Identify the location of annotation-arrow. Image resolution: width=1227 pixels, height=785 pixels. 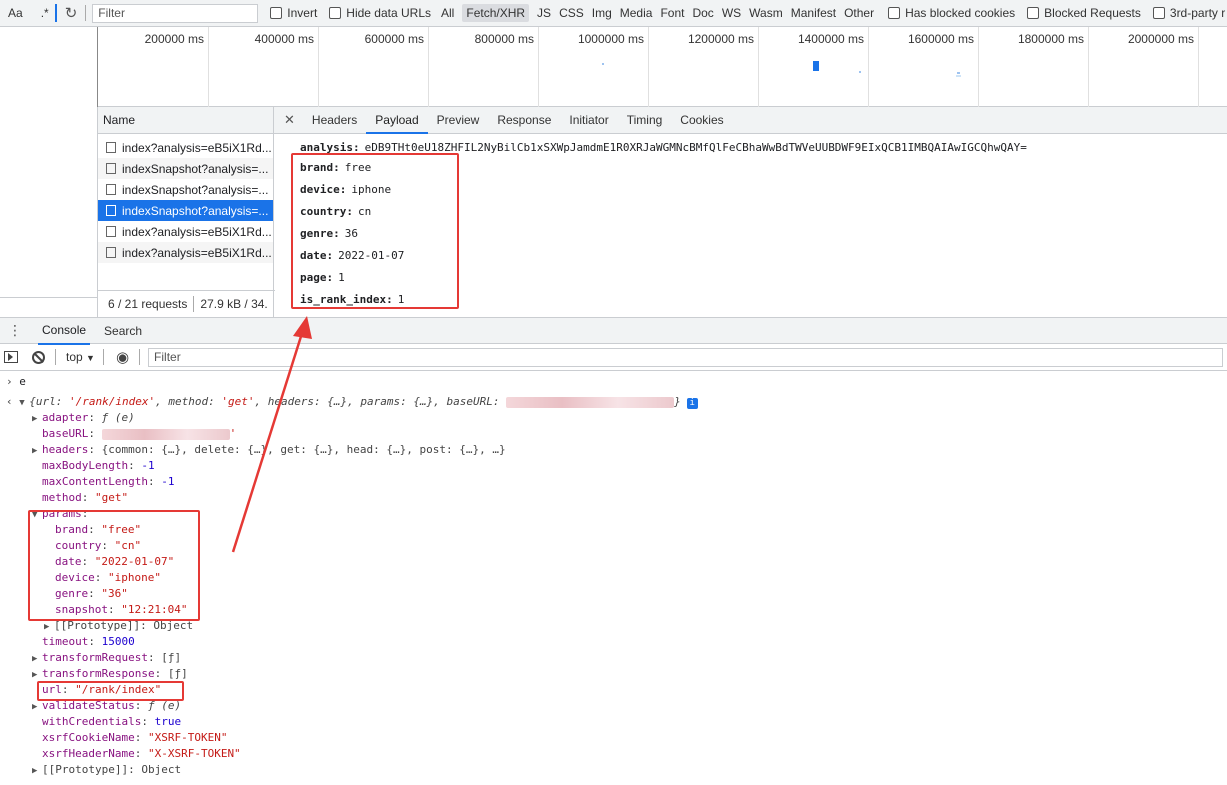
(271, 434).